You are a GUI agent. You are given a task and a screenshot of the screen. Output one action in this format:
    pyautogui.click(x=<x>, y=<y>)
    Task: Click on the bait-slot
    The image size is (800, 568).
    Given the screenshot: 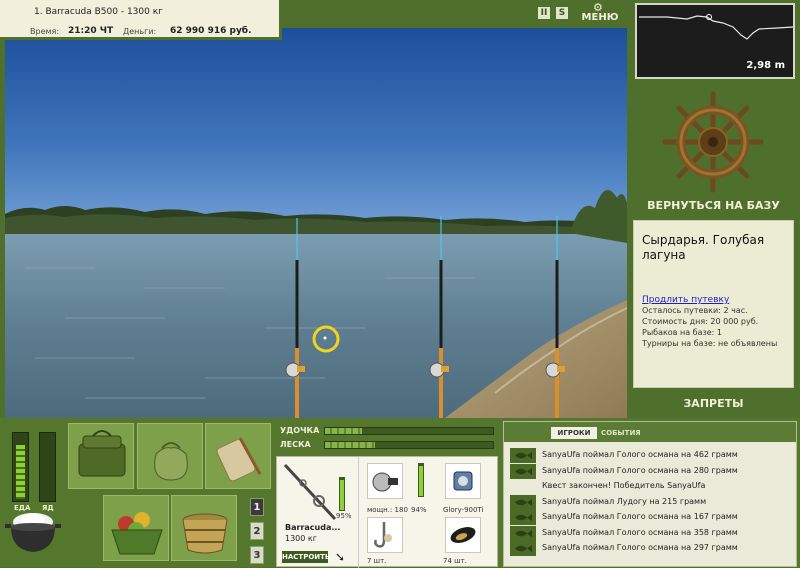 What is the action you would take?
    pyautogui.click(x=463, y=535)
    